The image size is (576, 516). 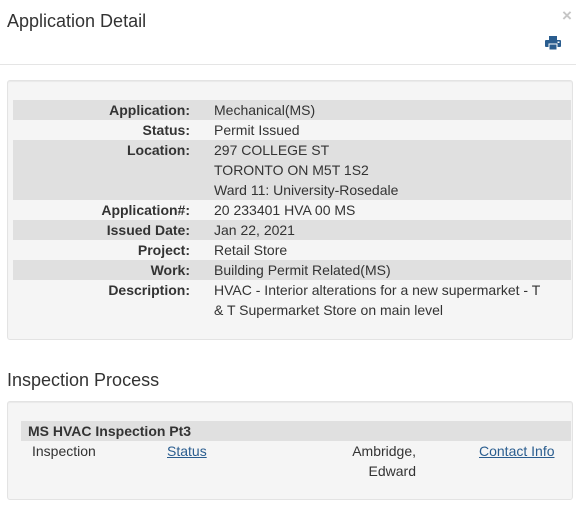 I want to click on inspection-type: Inspection, so click(x=64, y=451).